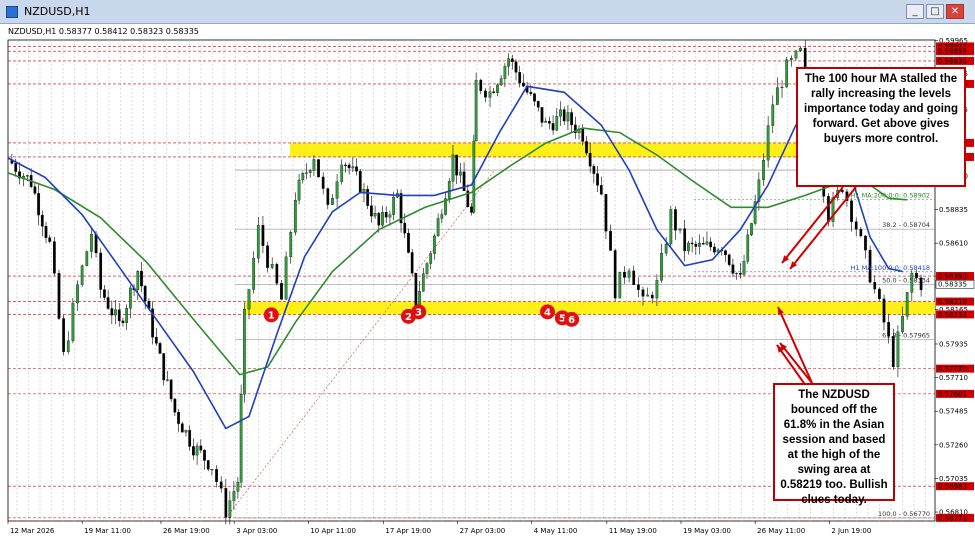  What do you see at coordinates (915, 11) in the screenshot?
I see `minimize-button: _` at bounding box center [915, 11].